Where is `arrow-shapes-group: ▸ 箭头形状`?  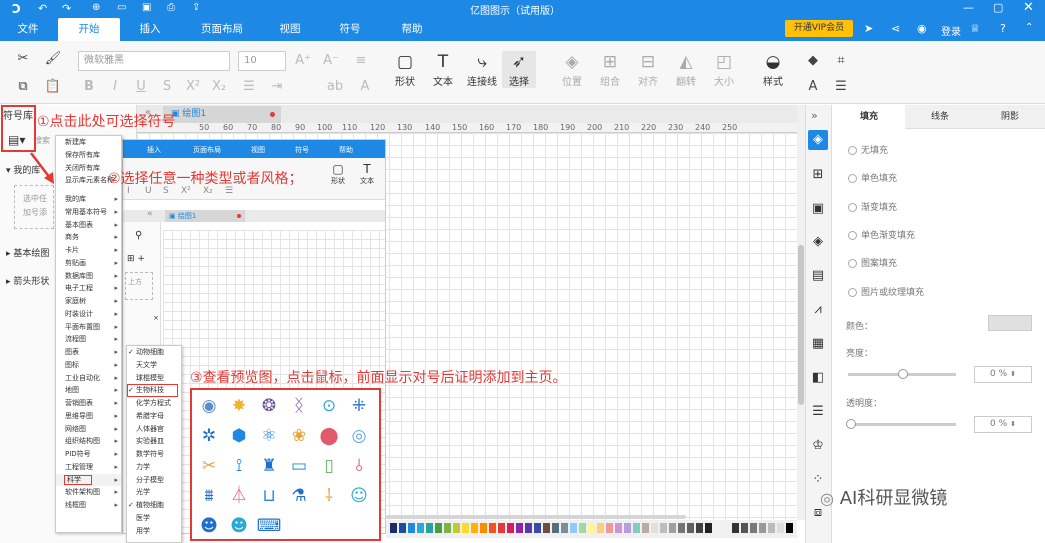
arrow-shapes-group: ▸ 箭头形状 is located at coordinates (27, 280).